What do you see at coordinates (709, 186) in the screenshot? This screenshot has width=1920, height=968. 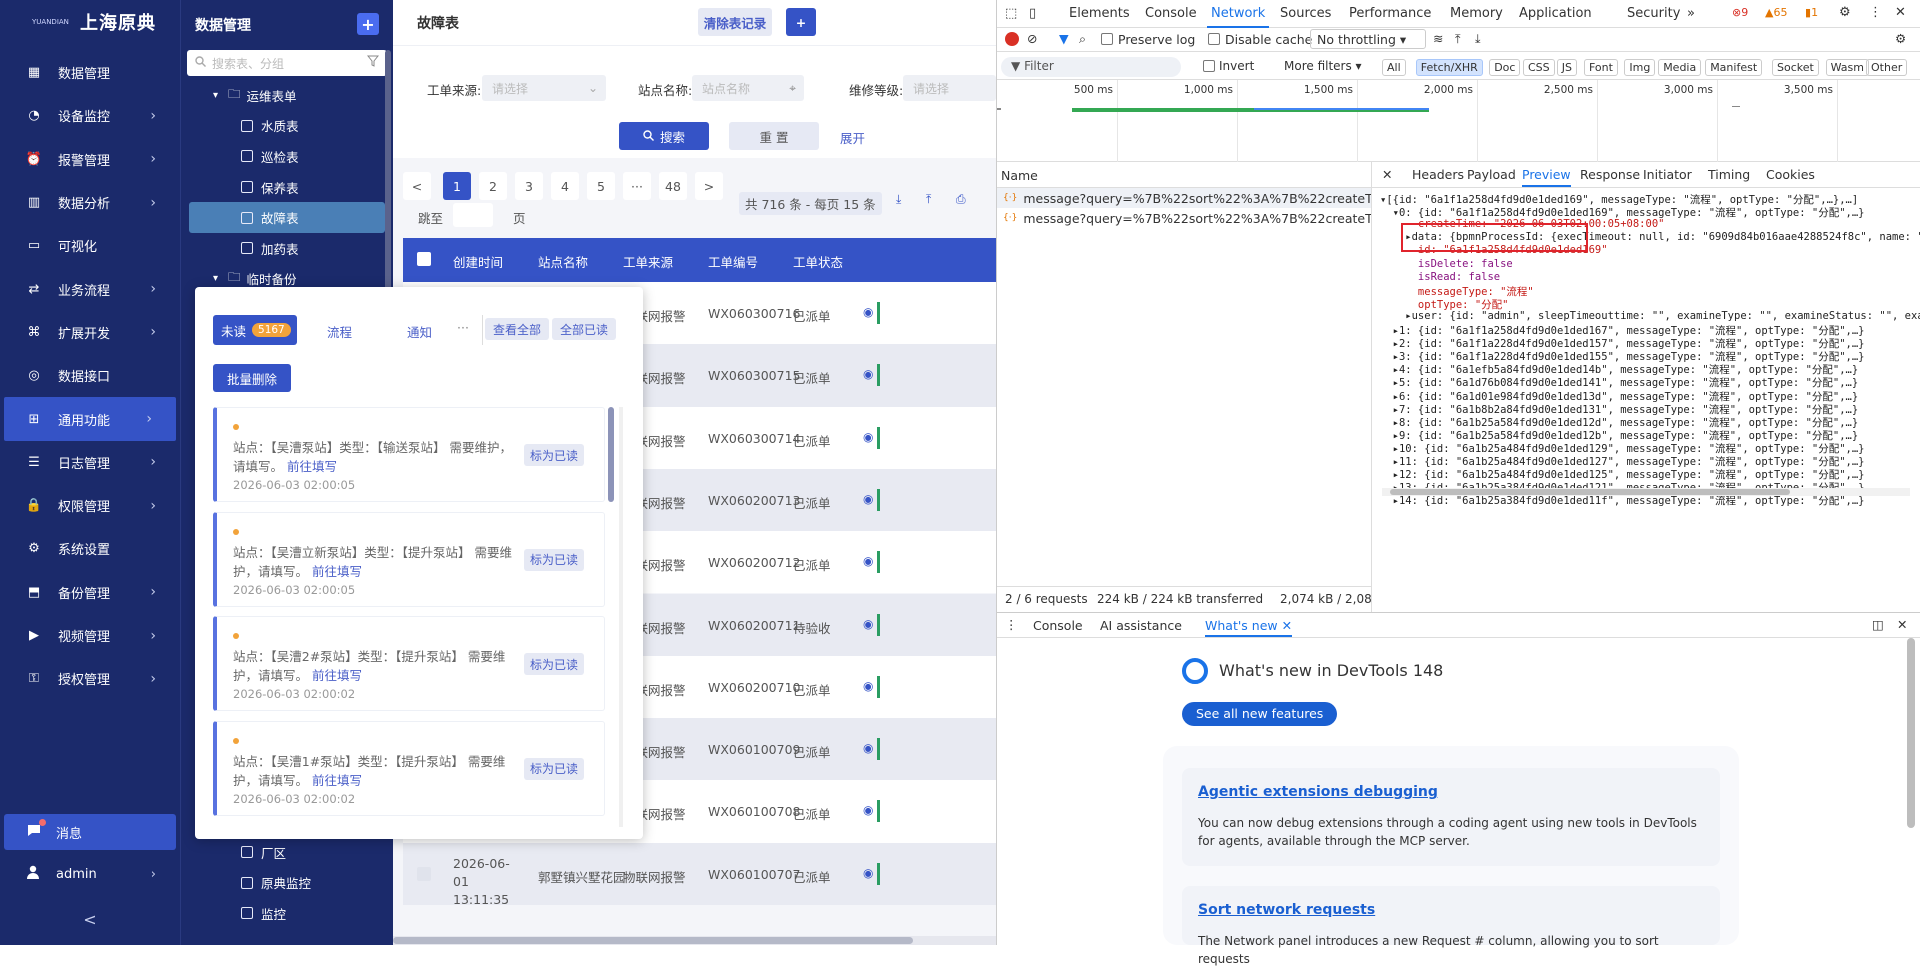 I see `next-page-button: >` at bounding box center [709, 186].